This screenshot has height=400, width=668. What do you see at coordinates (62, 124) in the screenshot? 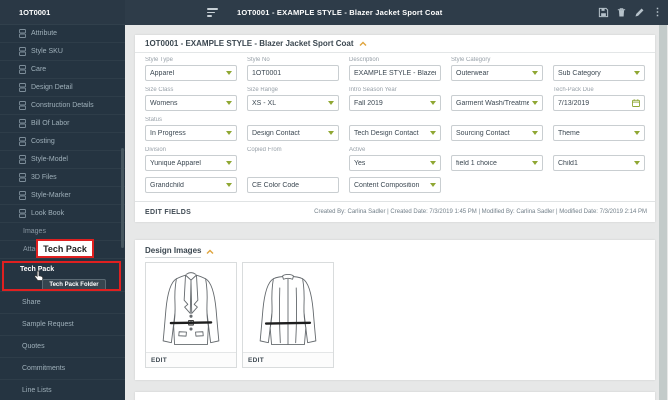
I see `sidebar-item-bill-of-labor: Bill Of Labor` at bounding box center [62, 124].